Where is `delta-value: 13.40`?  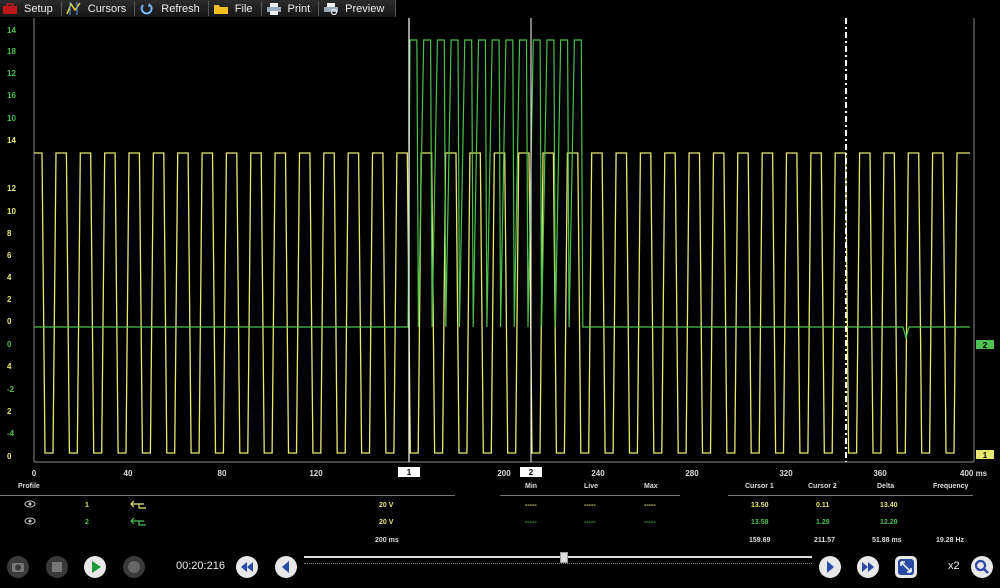 delta-value: 13.40 is located at coordinates (889, 505).